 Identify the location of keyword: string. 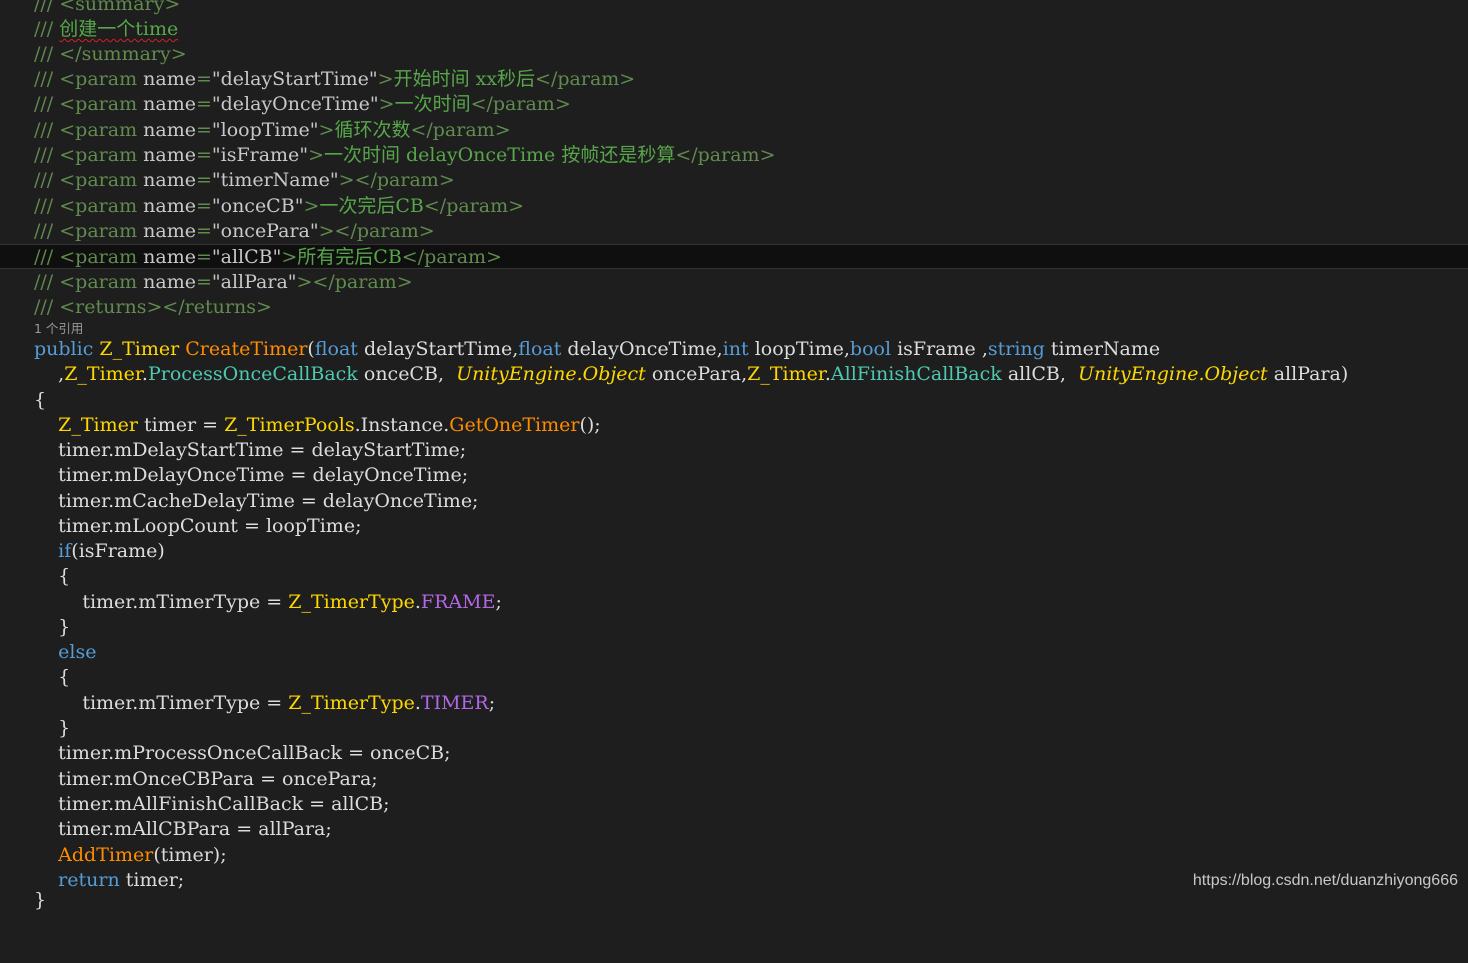
(1016, 349).